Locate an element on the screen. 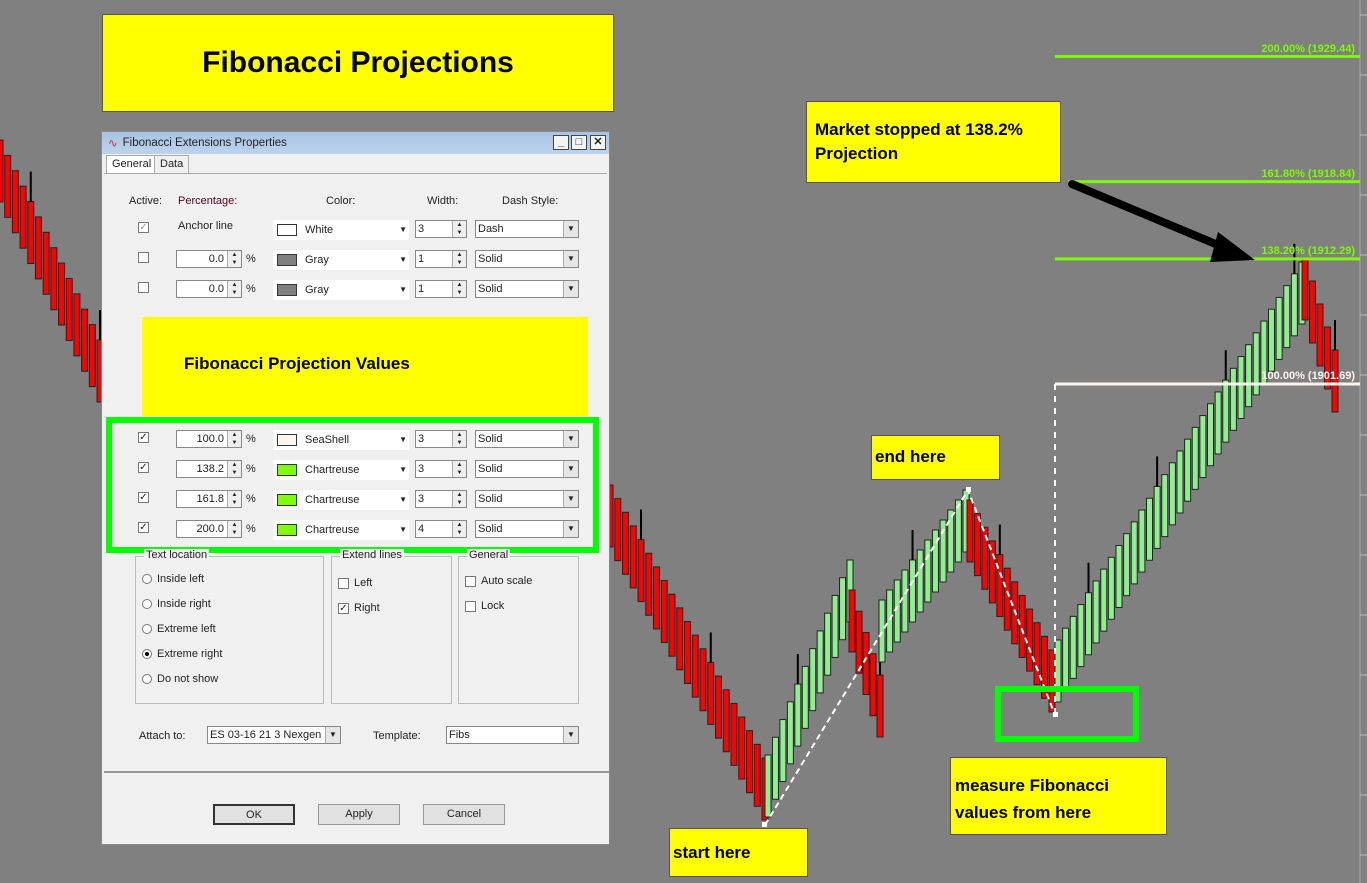  color-select: SeaShell ▼ is located at coordinates (341, 440).